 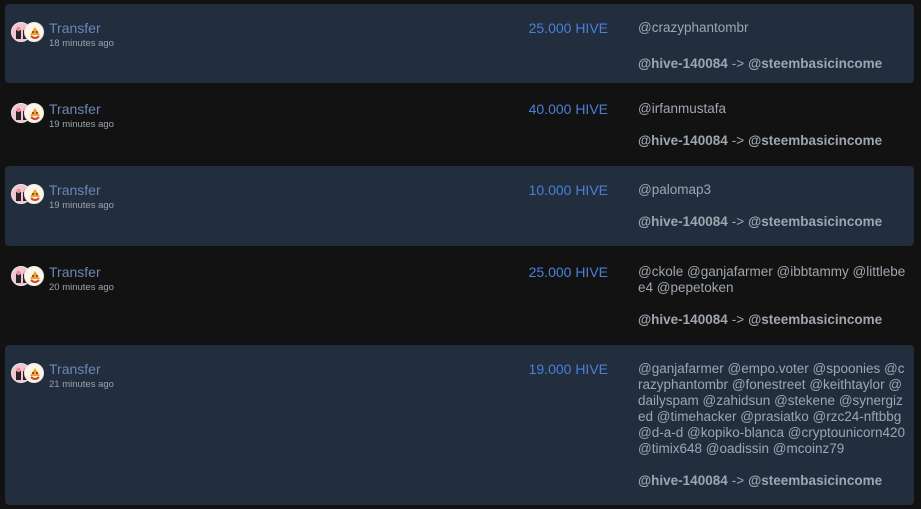 I want to click on recipient-link: @spoonies, so click(x=847, y=368).